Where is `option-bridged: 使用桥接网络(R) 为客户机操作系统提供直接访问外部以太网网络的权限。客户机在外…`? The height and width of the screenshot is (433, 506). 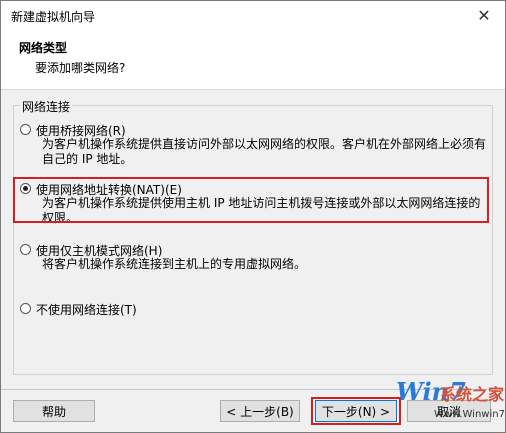
option-bridged: 使用桥接网络(R) 为客户机操作系统提供直接访问外部以太网网络的权限。客户机在外… is located at coordinates (253, 144).